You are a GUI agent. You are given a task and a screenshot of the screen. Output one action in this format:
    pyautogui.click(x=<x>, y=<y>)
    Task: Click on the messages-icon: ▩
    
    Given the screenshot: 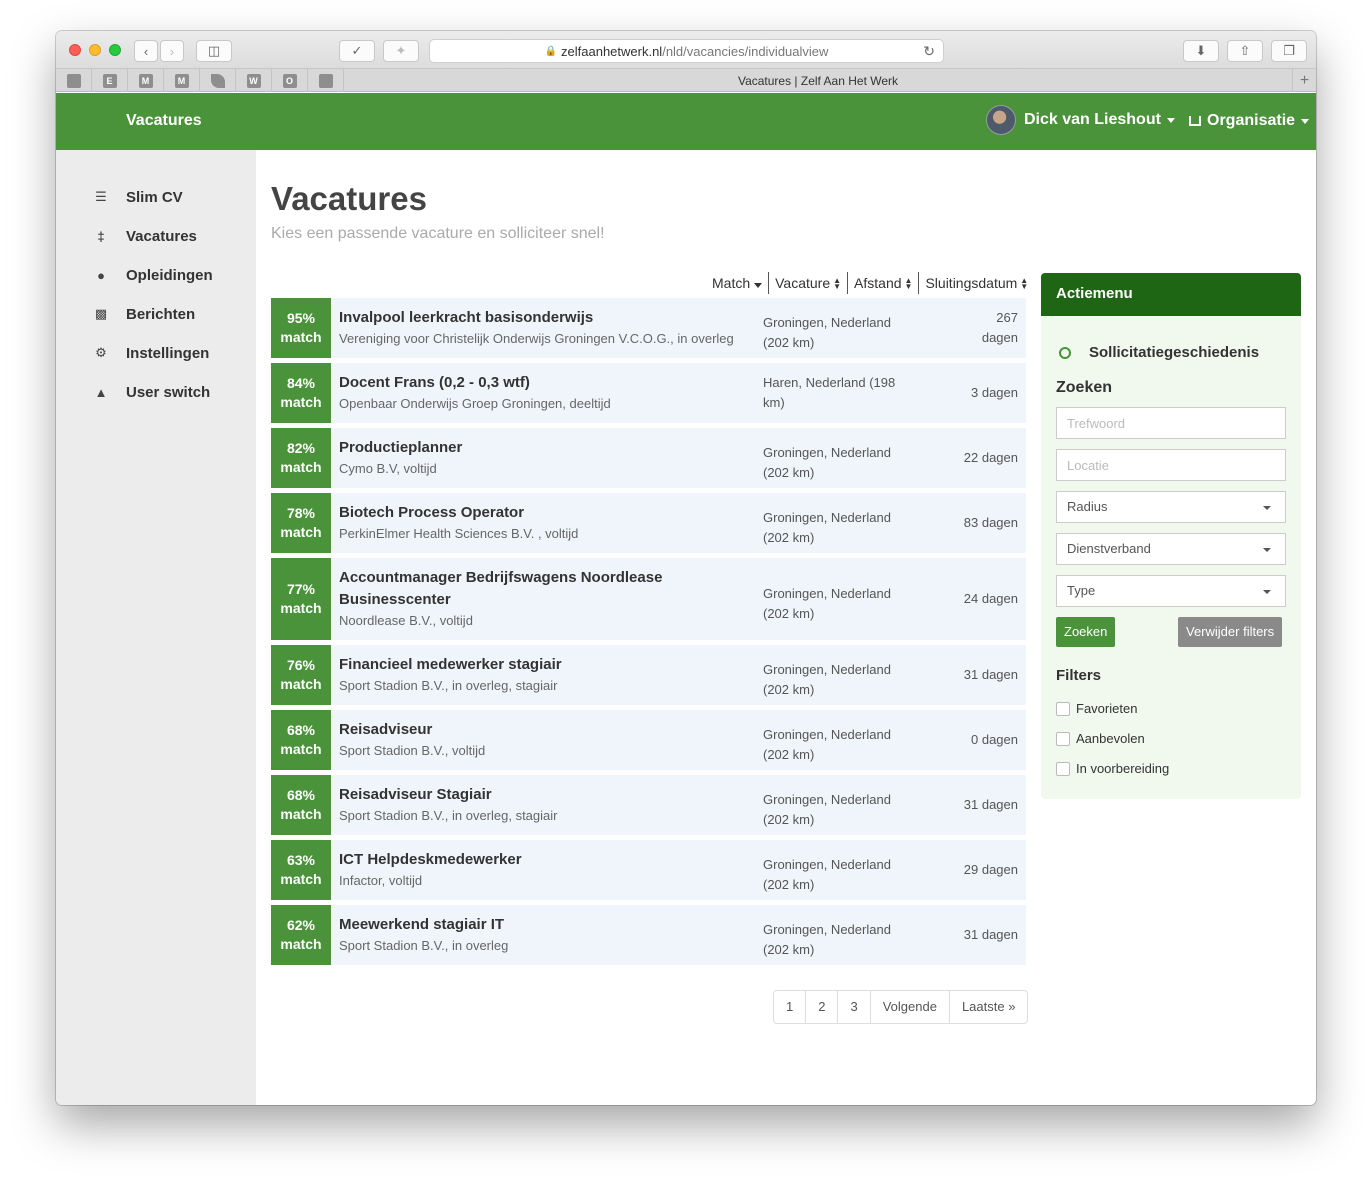 What is the action you would take?
    pyautogui.click(x=101, y=313)
    